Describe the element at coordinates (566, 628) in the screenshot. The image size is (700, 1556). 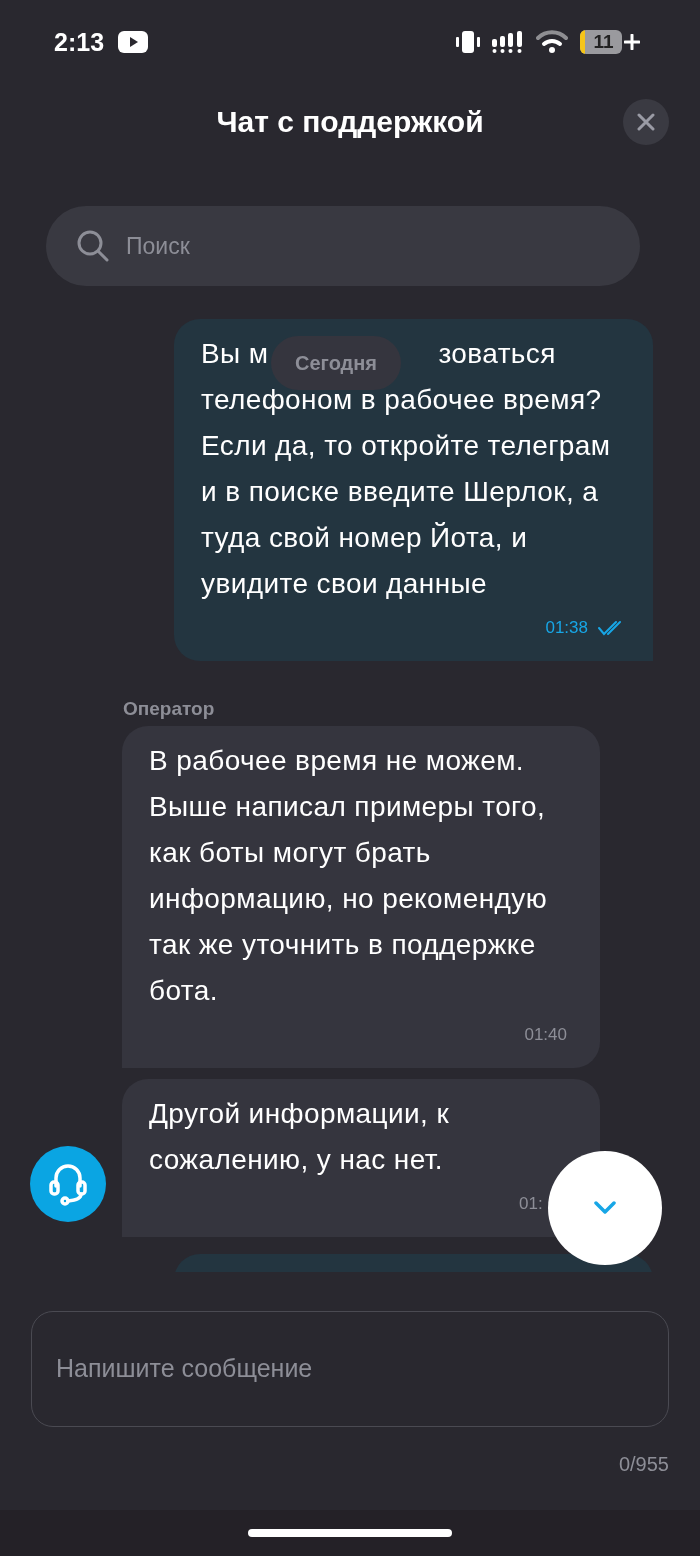
I see `message-time: 01:38` at that location.